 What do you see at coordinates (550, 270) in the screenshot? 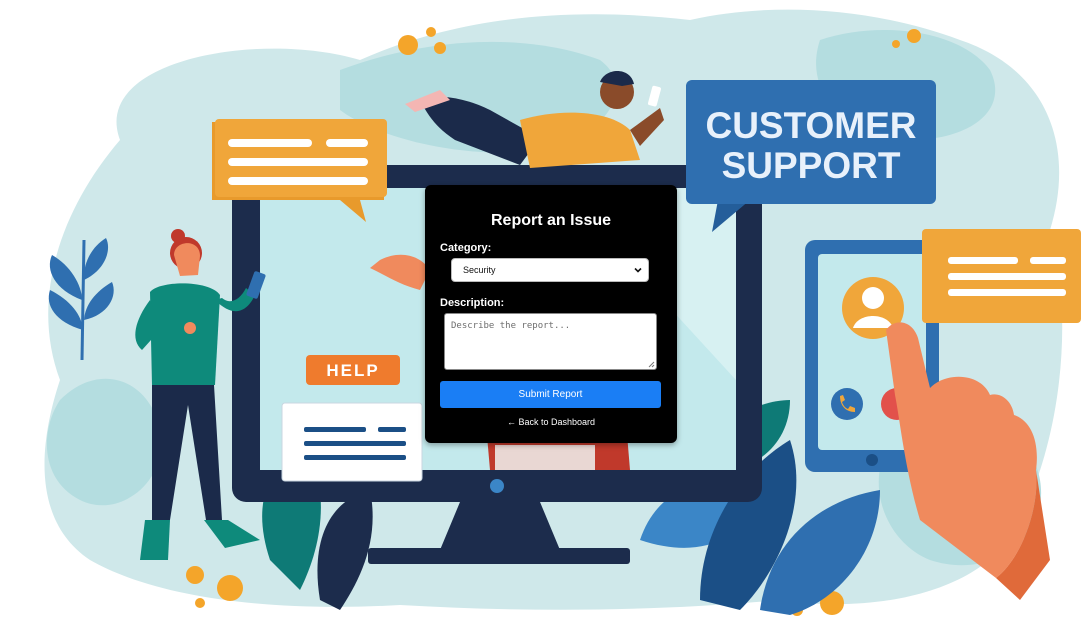
I see `category-select: Security` at bounding box center [550, 270].